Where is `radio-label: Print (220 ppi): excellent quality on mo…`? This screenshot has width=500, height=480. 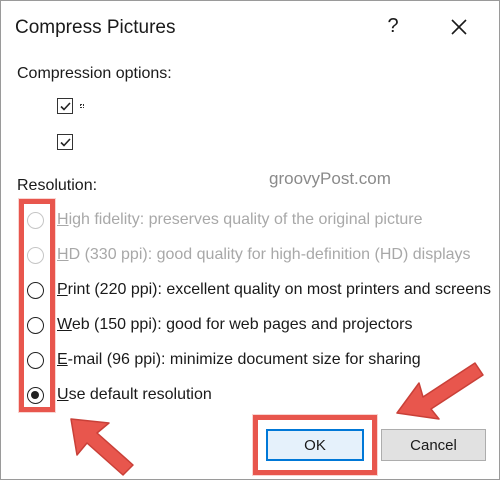
radio-label: Print (220 ppi): excellent quality on mo… is located at coordinates (274, 289).